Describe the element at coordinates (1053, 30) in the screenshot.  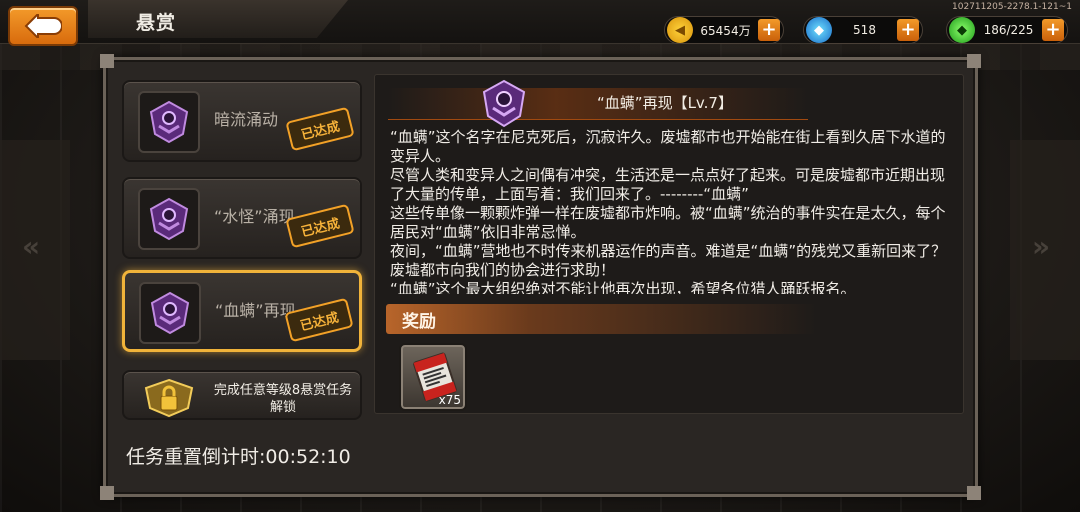
I see `add-energy-button: +` at that location.